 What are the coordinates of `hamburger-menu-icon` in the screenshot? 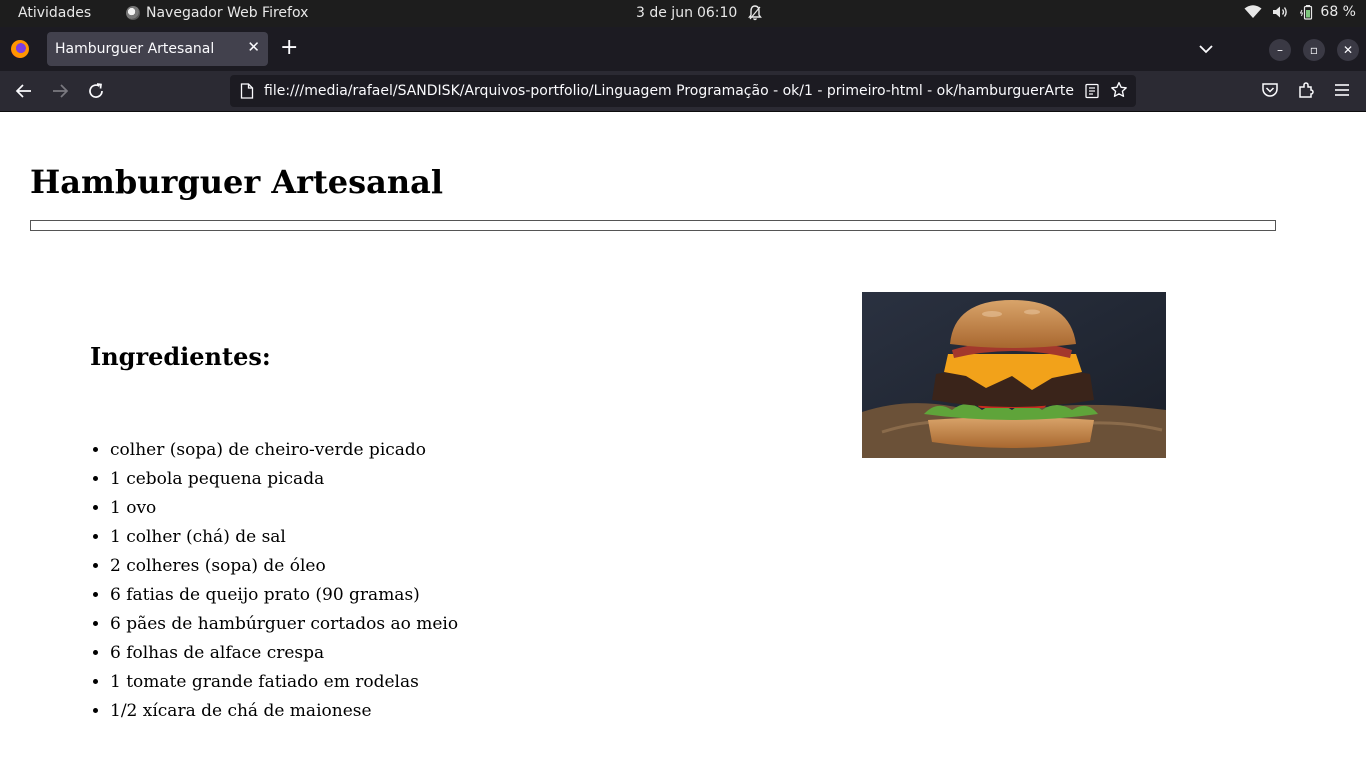 It's located at (1342, 90).